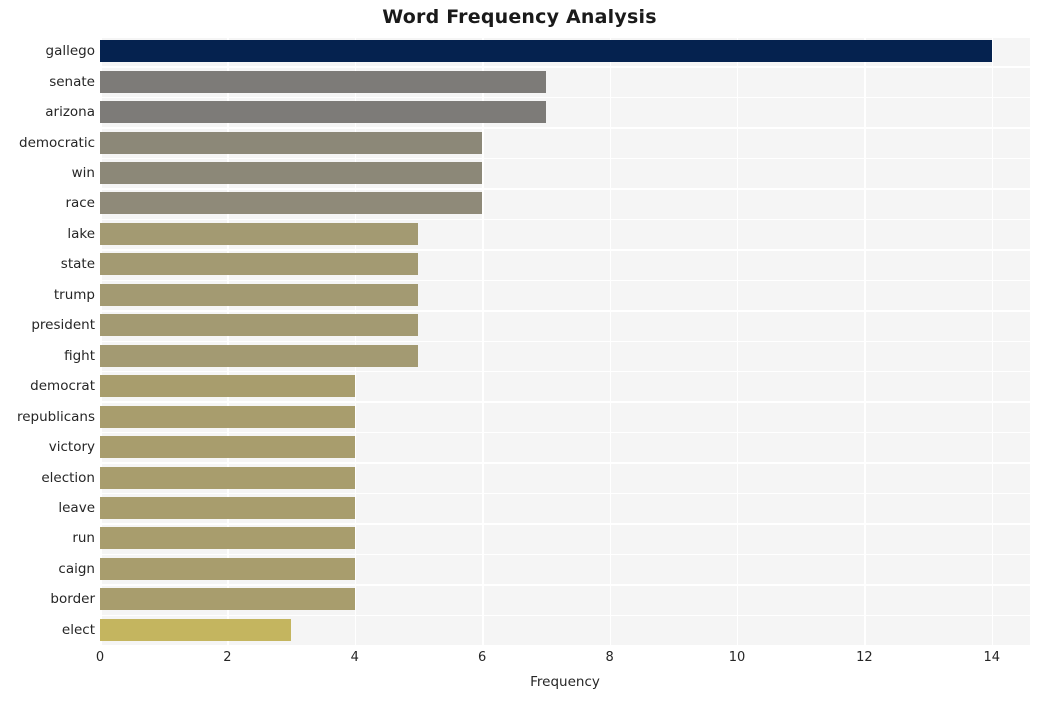 Image resolution: width=1039 pixels, height=701 pixels. Describe the element at coordinates (354, 657) in the screenshot. I see `x-tick-label: 4` at that location.